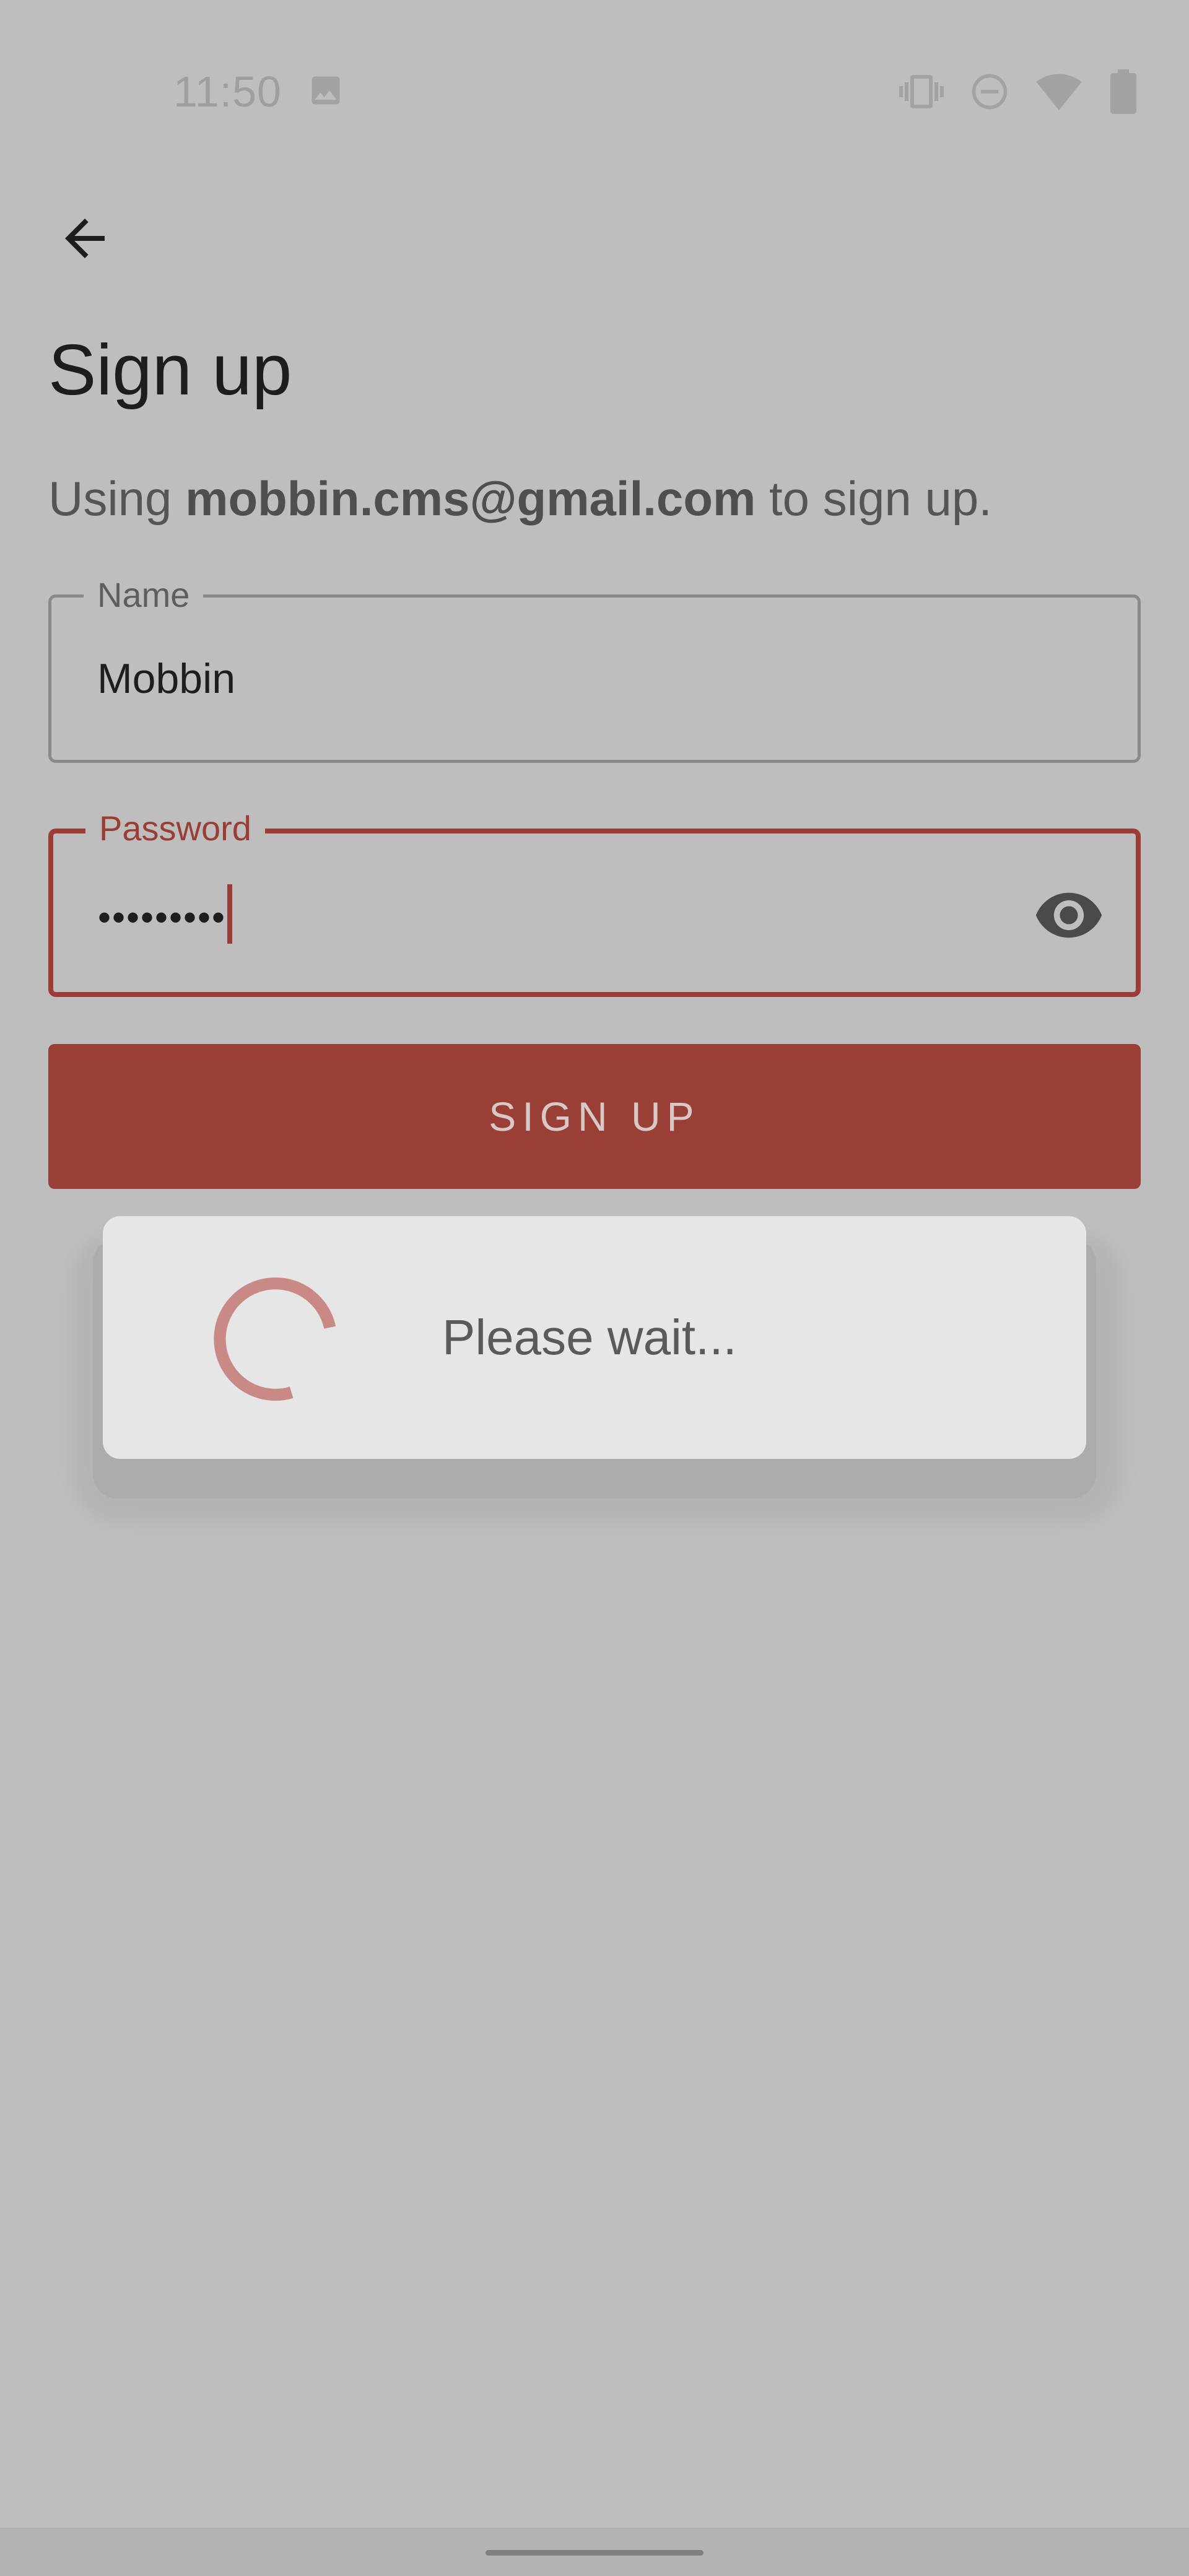 This screenshot has width=1189, height=2576. I want to click on sign-up-button: SIGN UP, so click(594, 1116).